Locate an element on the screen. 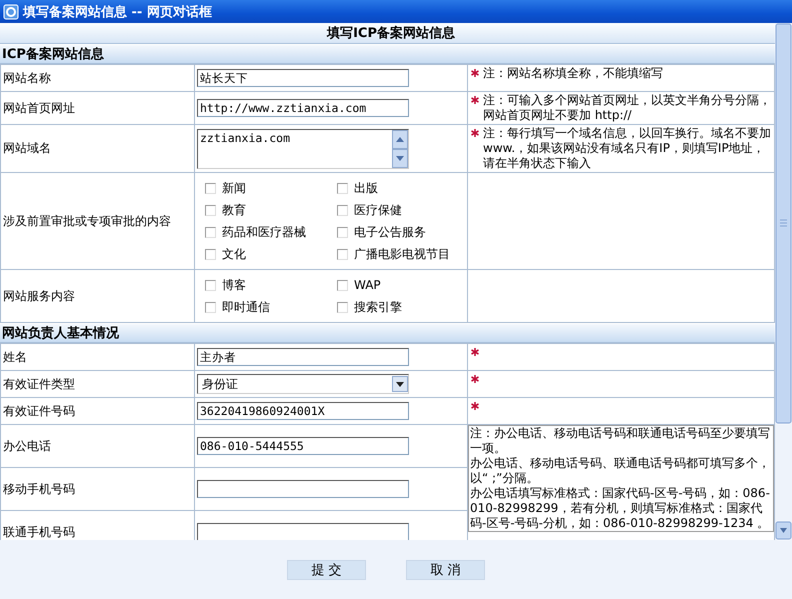 This screenshot has width=792, height=599. field-note: 注：可输入多个网站首页网址，以英文半角分号分隔，网站首页网址不要加 http:// is located at coordinates (627, 108).